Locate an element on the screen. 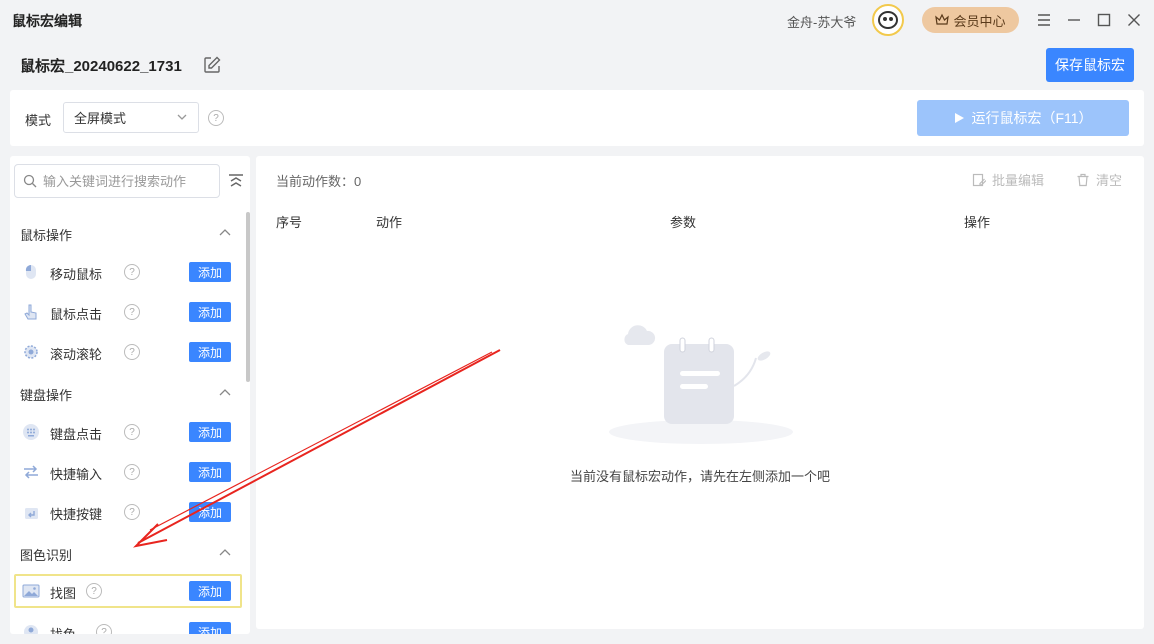 The image size is (1154, 644). clear-button: 清空 is located at coordinates (1099, 179).